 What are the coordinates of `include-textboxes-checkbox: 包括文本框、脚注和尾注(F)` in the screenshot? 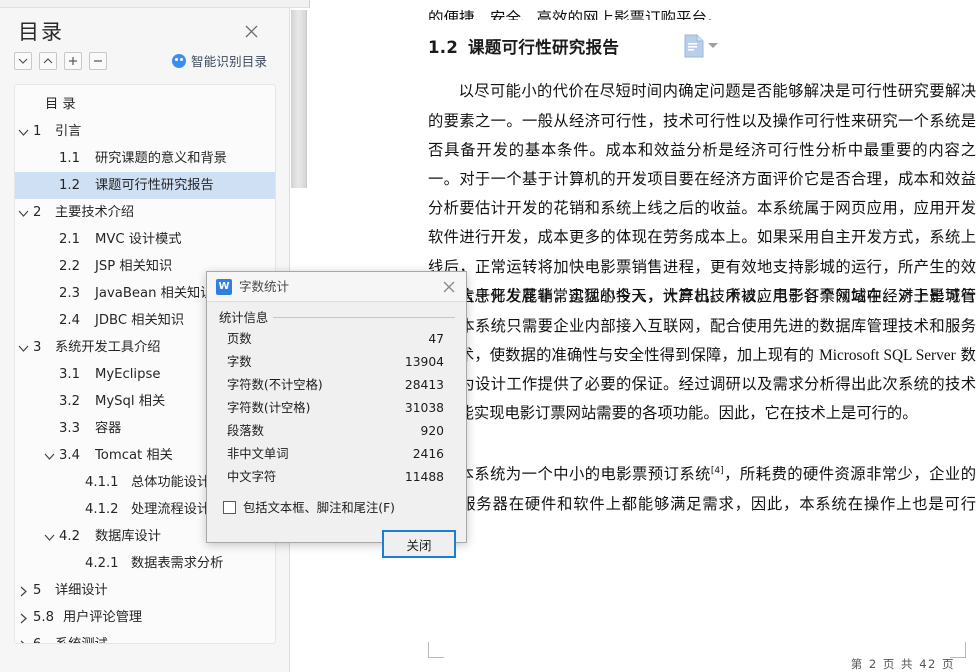 It's located at (309, 507).